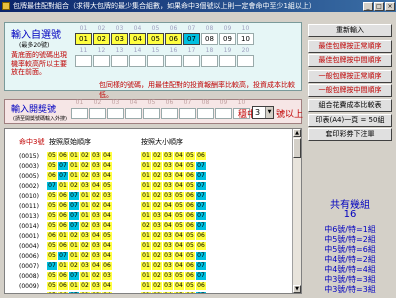 Image resolution: width=396 pixels, height=298 pixels. Describe the element at coordinates (297, 148) in the screenshot. I see `scroll-thumb` at that location.